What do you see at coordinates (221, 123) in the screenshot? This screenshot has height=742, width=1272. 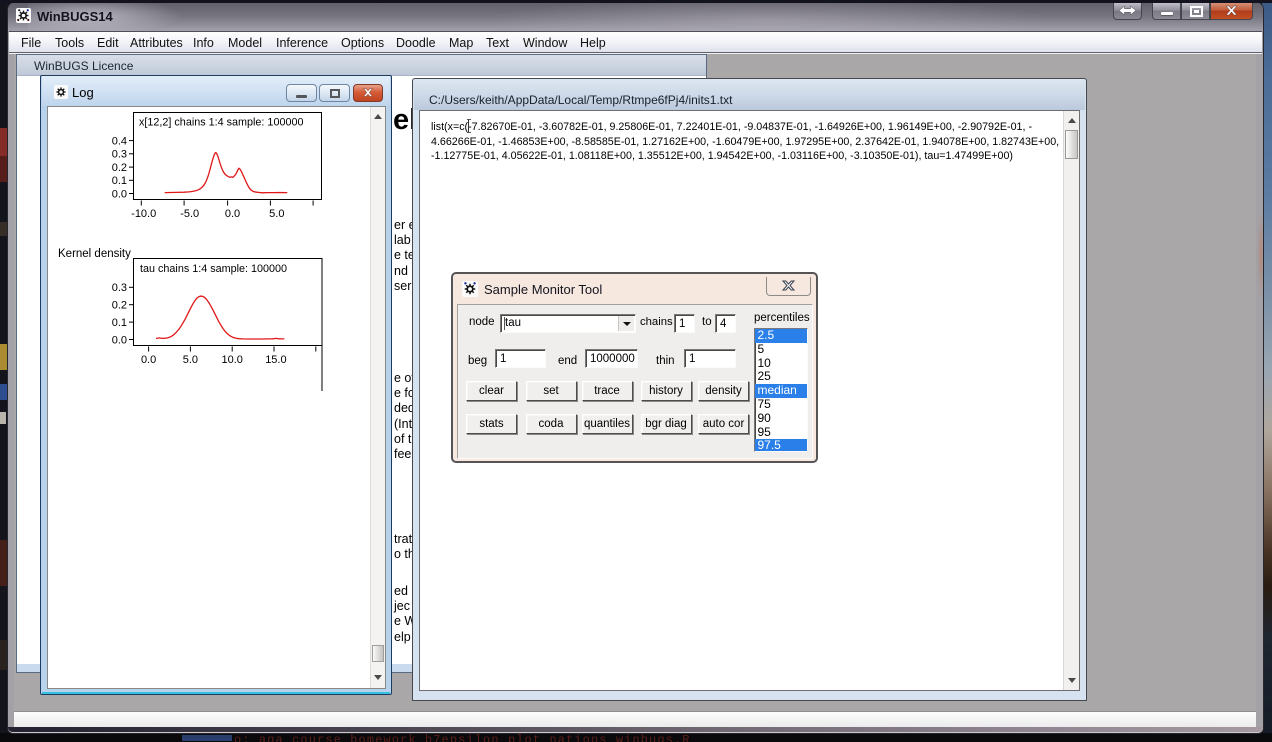 I see `svg-text:x[12,2] chains 1:4 sample: 100: x[12,2] chains 1:4 sample: 100000` at bounding box center [221, 123].